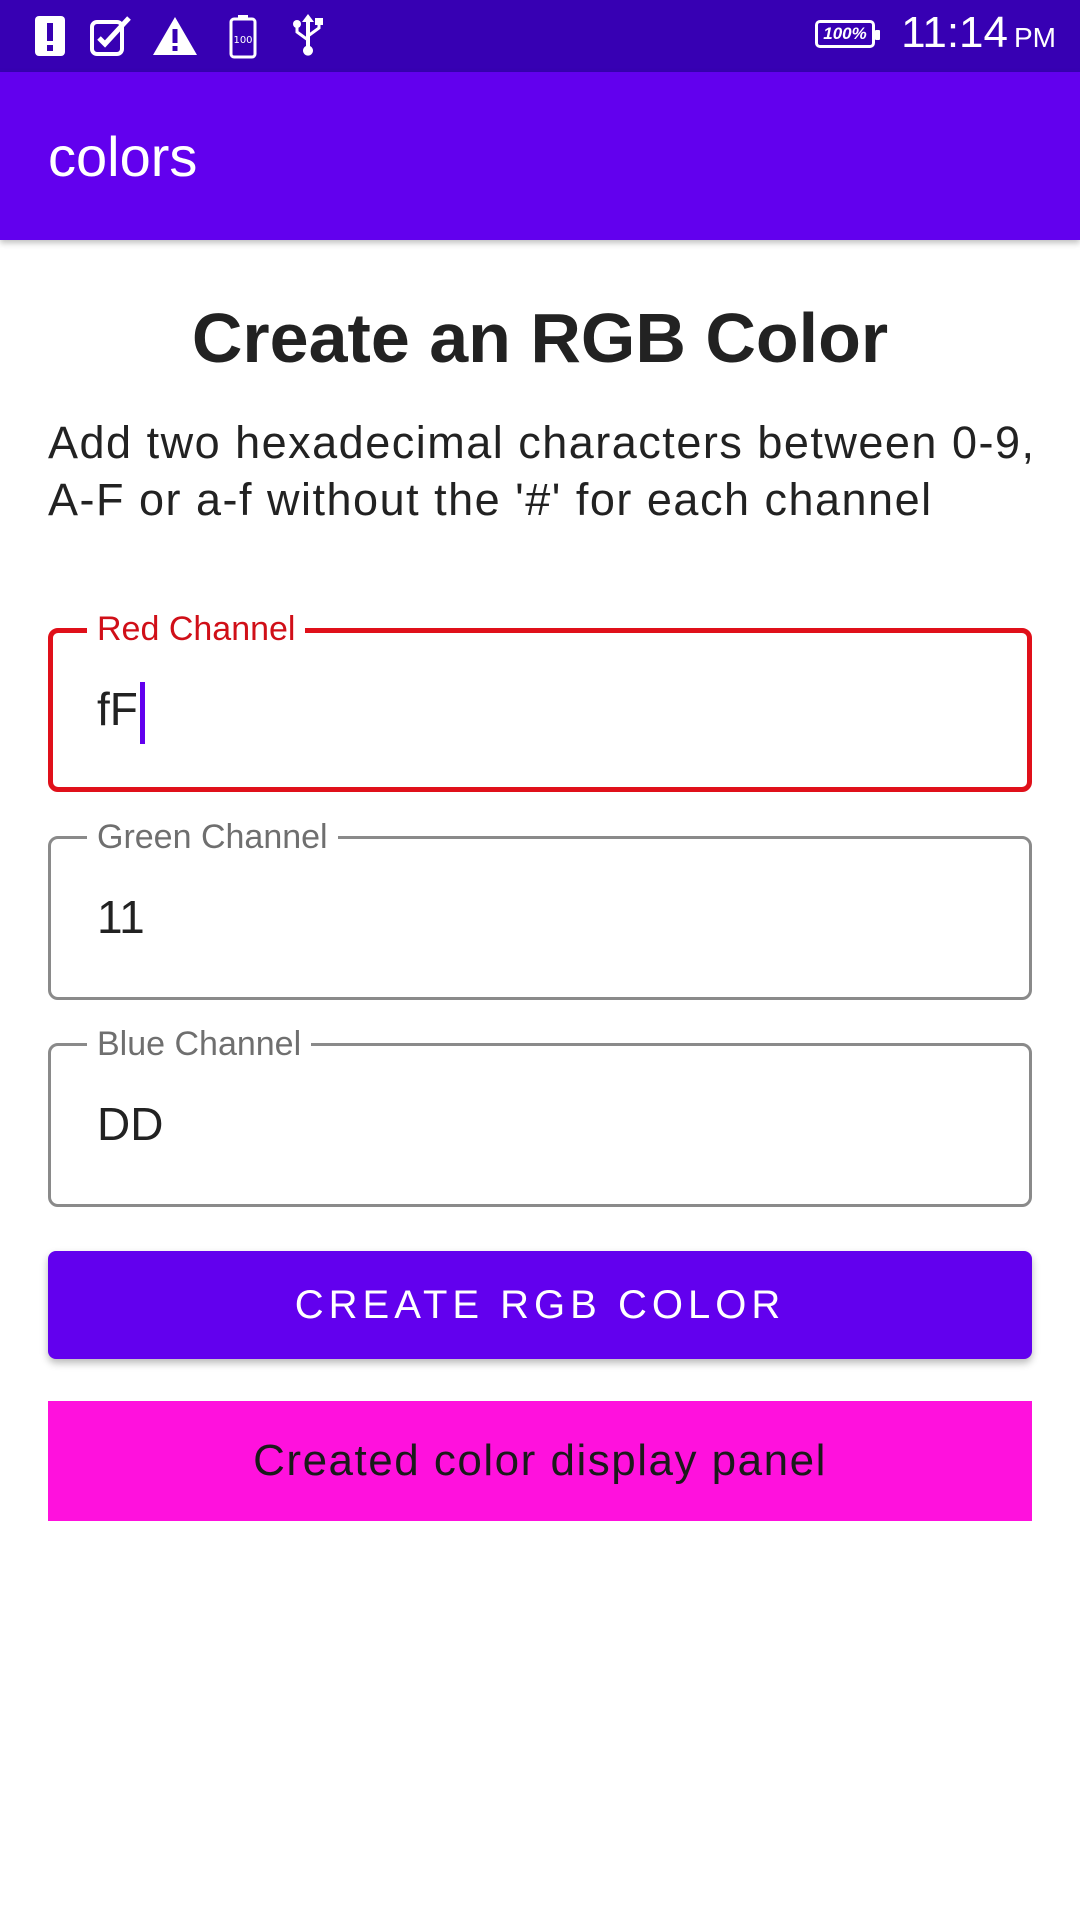 The height and width of the screenshot is (1920, 1080). Describe the element at coordinates (175, 36) in the screenshot. I see `warning-icon` at that location.